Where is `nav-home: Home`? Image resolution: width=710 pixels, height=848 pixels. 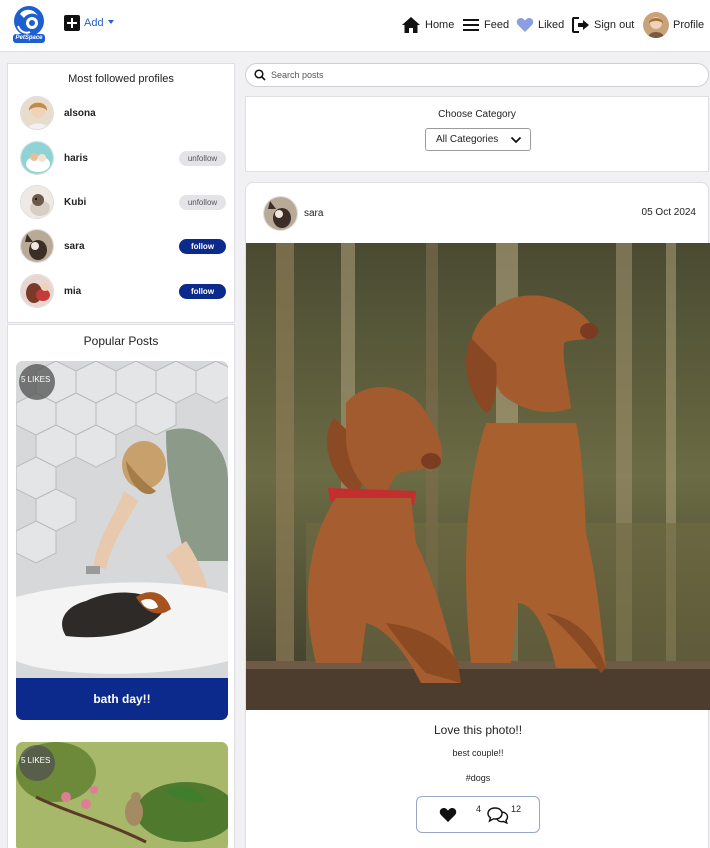
nav-home: Home is located at coordinates (427, 25).